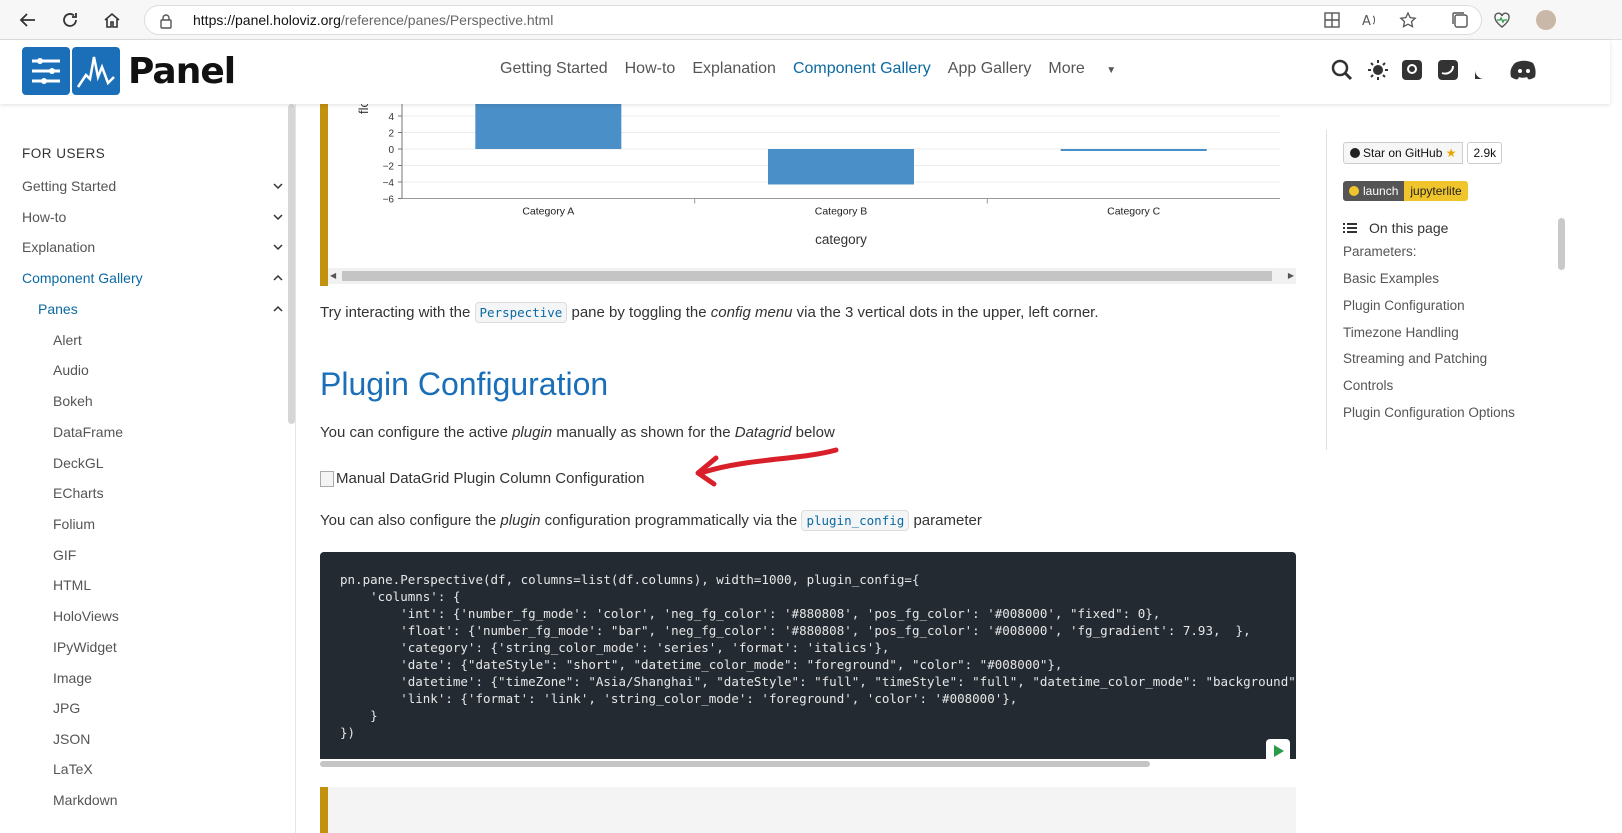 The height and width of the screenshot is (833, 1622). I want to click on sidebar-item-getting-started: Getting Started, so click(69, 186).